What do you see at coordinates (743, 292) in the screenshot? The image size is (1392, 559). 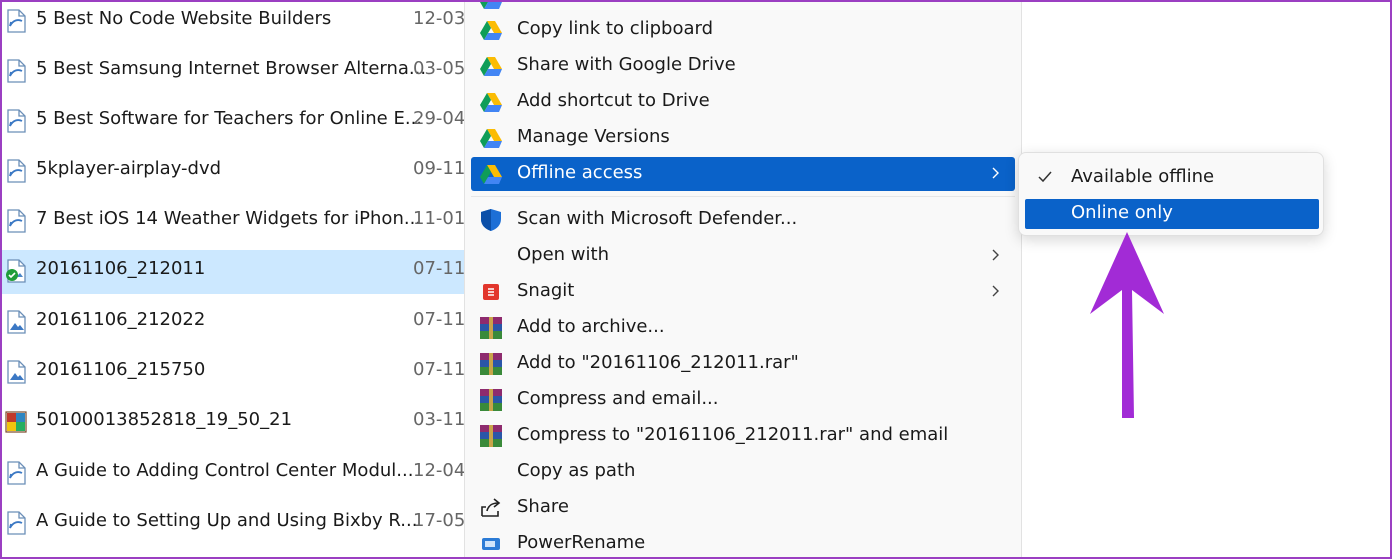 I see `menu-snagit: Snagit` at bounding box center [743, 292].